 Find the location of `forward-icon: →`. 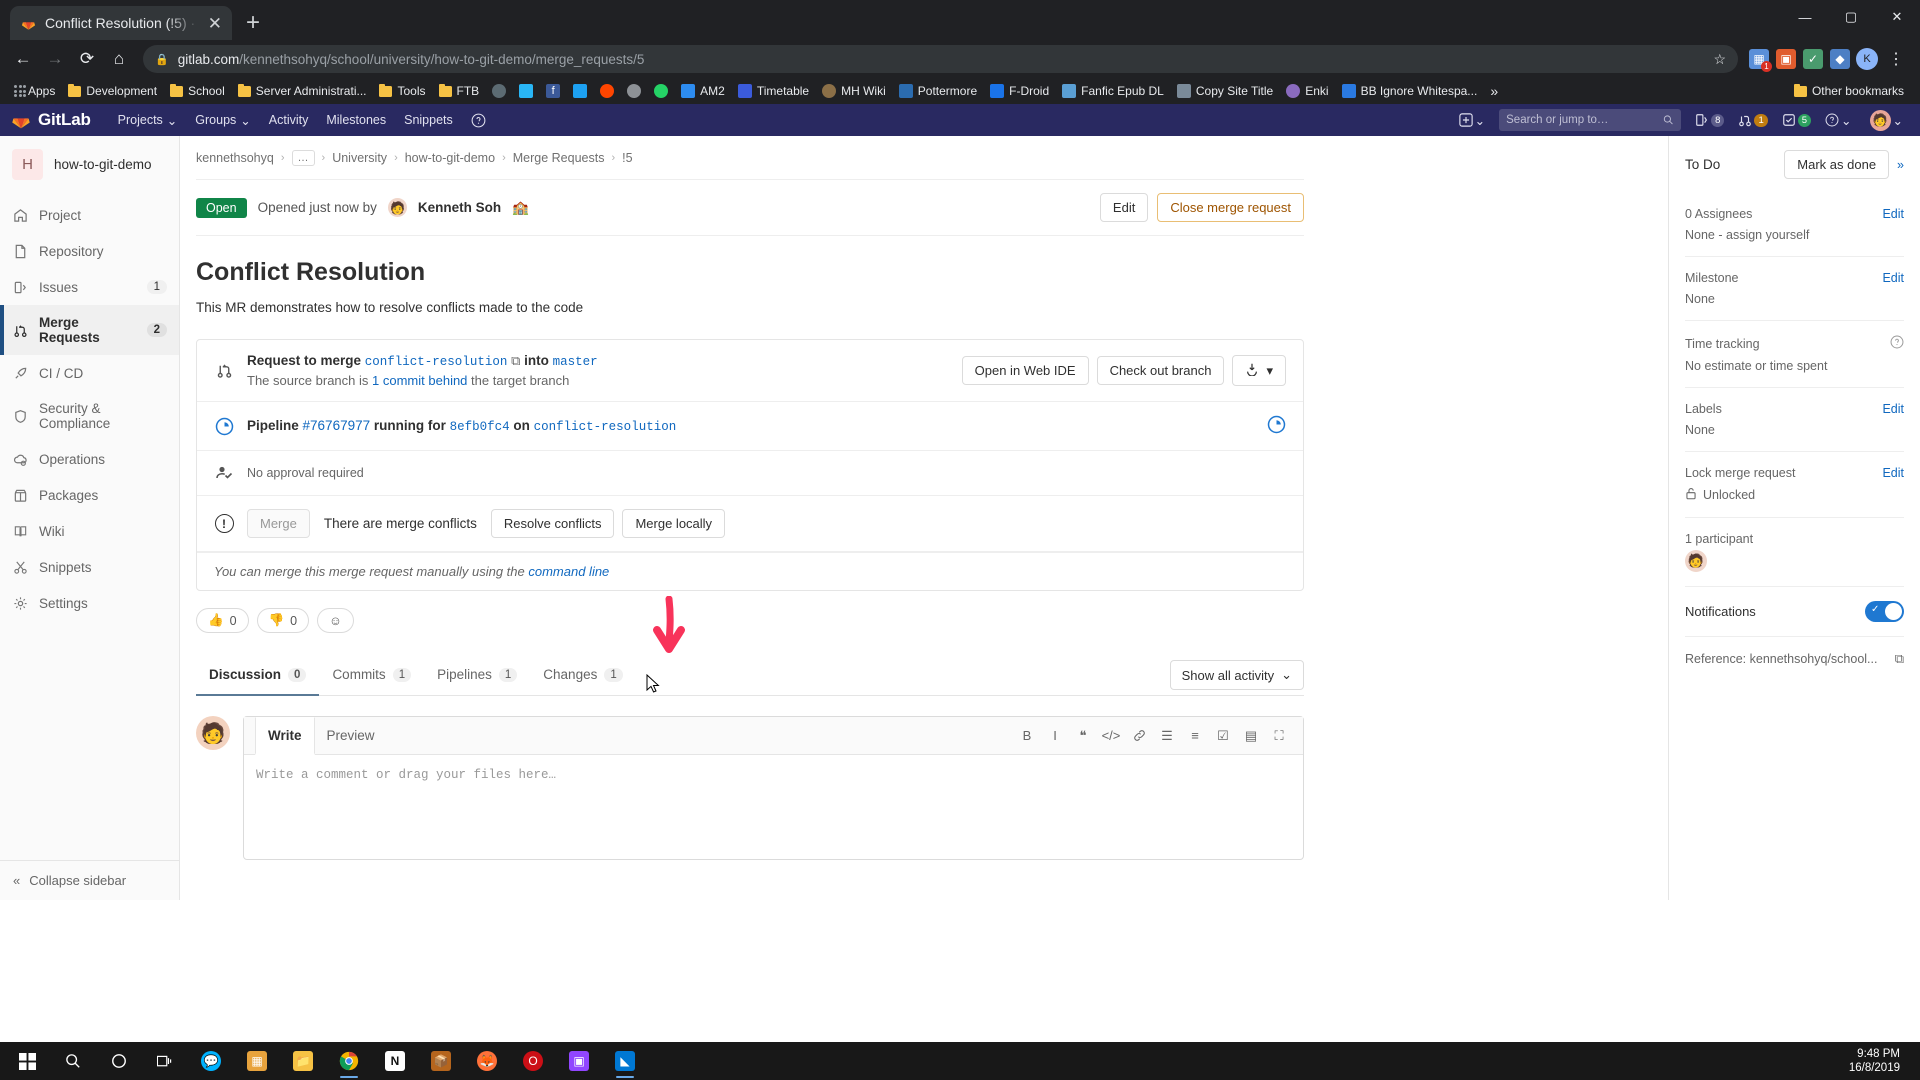

forward-icon: → is located at coordinates (55, 59).